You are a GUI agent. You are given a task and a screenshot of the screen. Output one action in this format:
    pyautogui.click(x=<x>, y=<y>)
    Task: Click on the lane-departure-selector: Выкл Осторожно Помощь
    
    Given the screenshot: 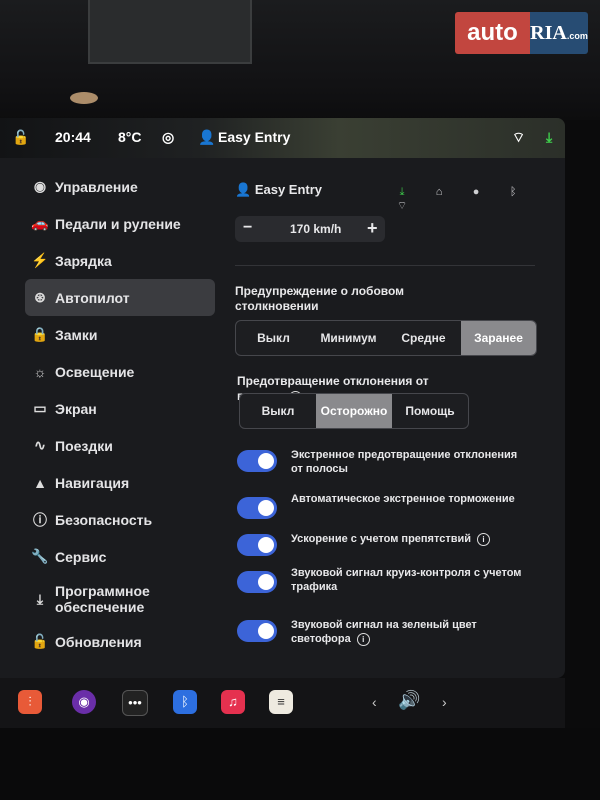 What is the action you would take?
    pyautogui.click(x=354, y=411)
    